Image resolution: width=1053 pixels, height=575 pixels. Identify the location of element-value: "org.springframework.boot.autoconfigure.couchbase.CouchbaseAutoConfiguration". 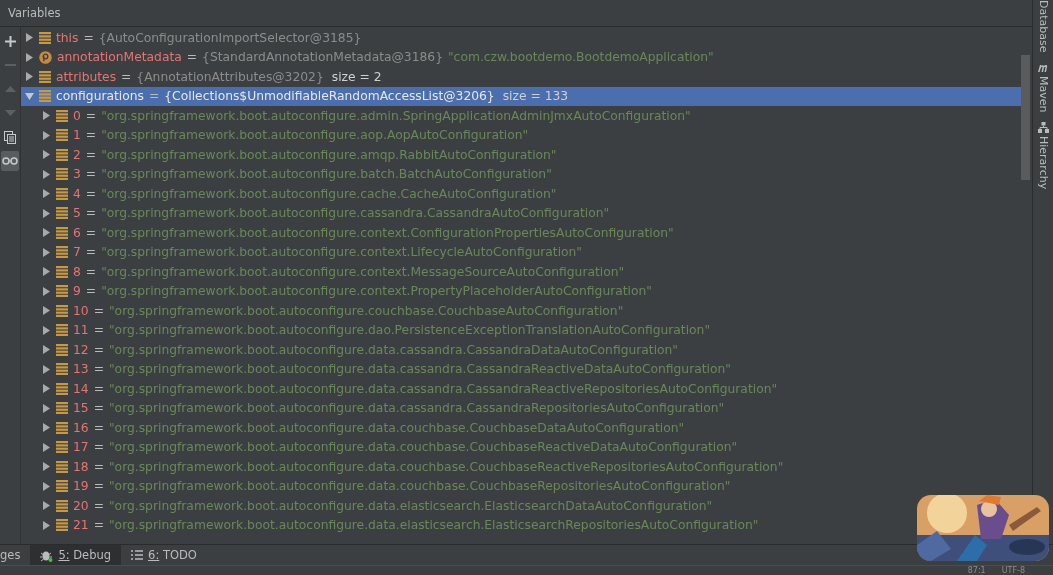
(366, 310).